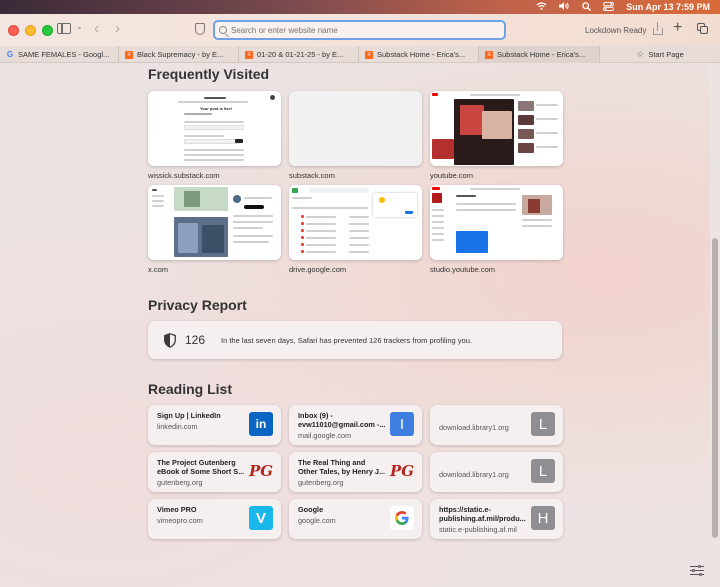  I want to click on reading-item-domain: google.com, so click(317, 520).